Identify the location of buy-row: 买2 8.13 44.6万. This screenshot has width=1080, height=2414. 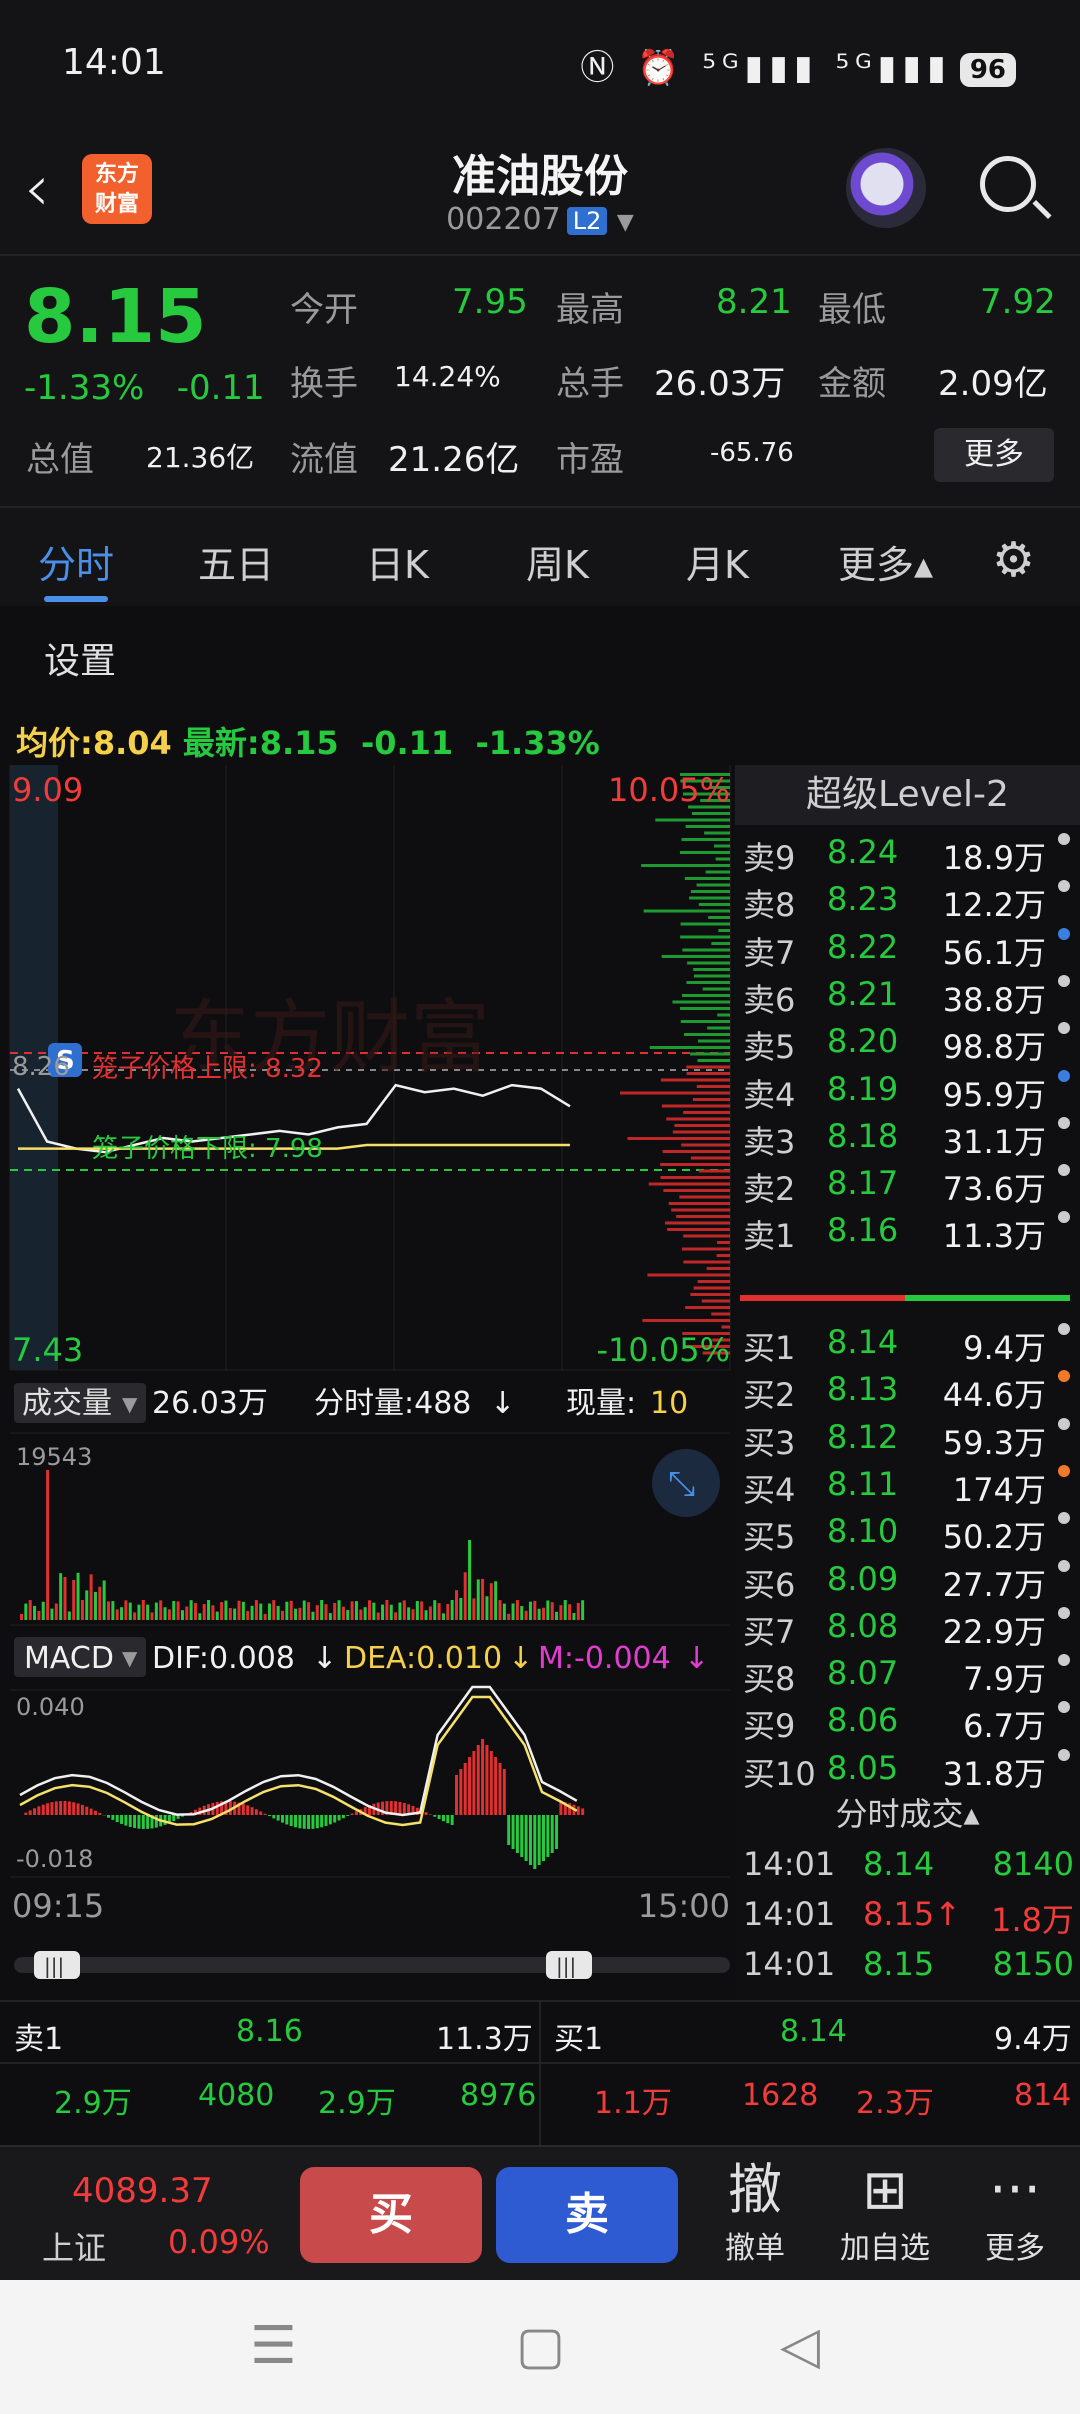
(907, 1389).